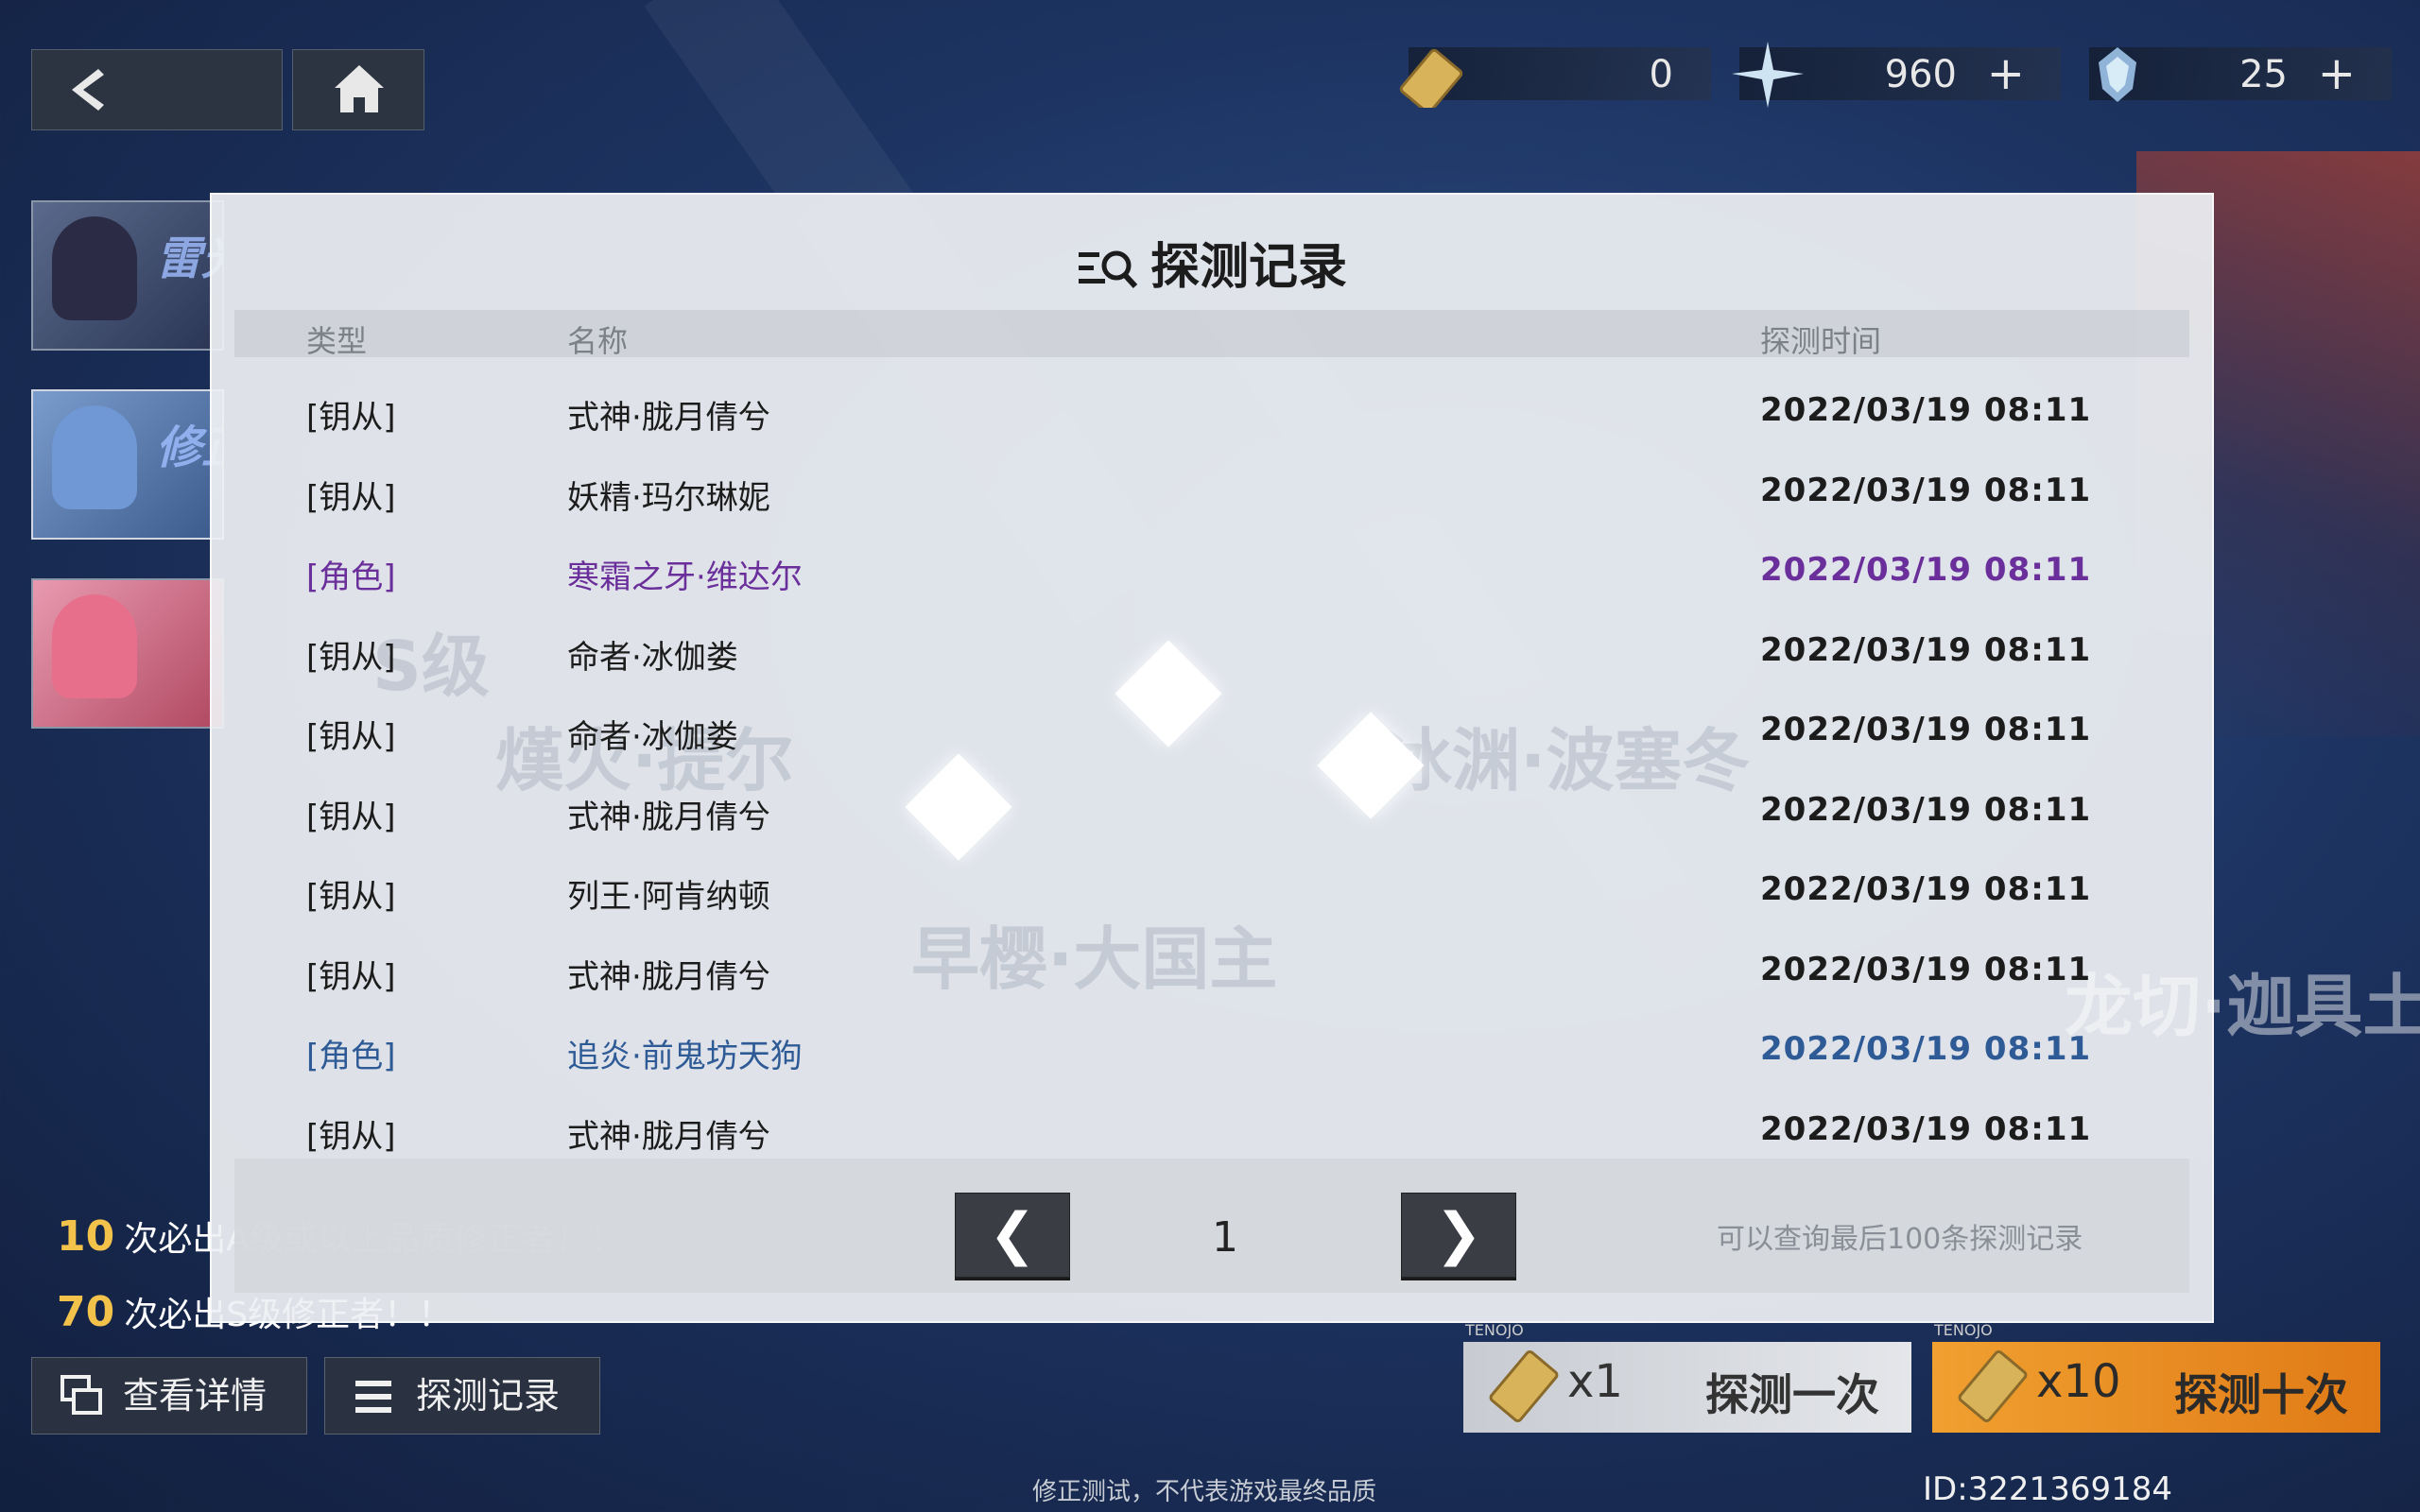 Image resolution: width=2420 pixels, height=1512 pixels. I want to click on table-row: [角色] 追炎·前鬼坊天狗 2022/03/19 08:11, so click(1211, 1051).